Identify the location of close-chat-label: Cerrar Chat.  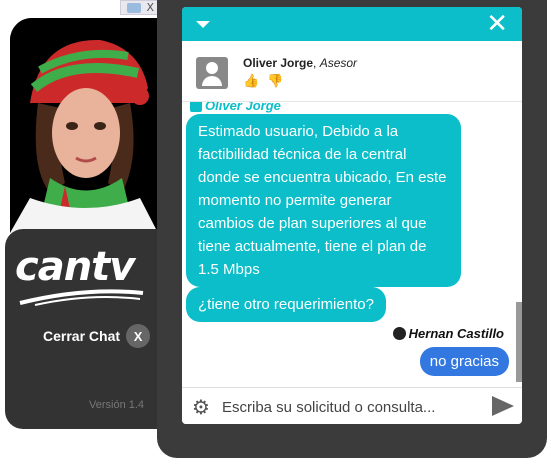
(81, 336).